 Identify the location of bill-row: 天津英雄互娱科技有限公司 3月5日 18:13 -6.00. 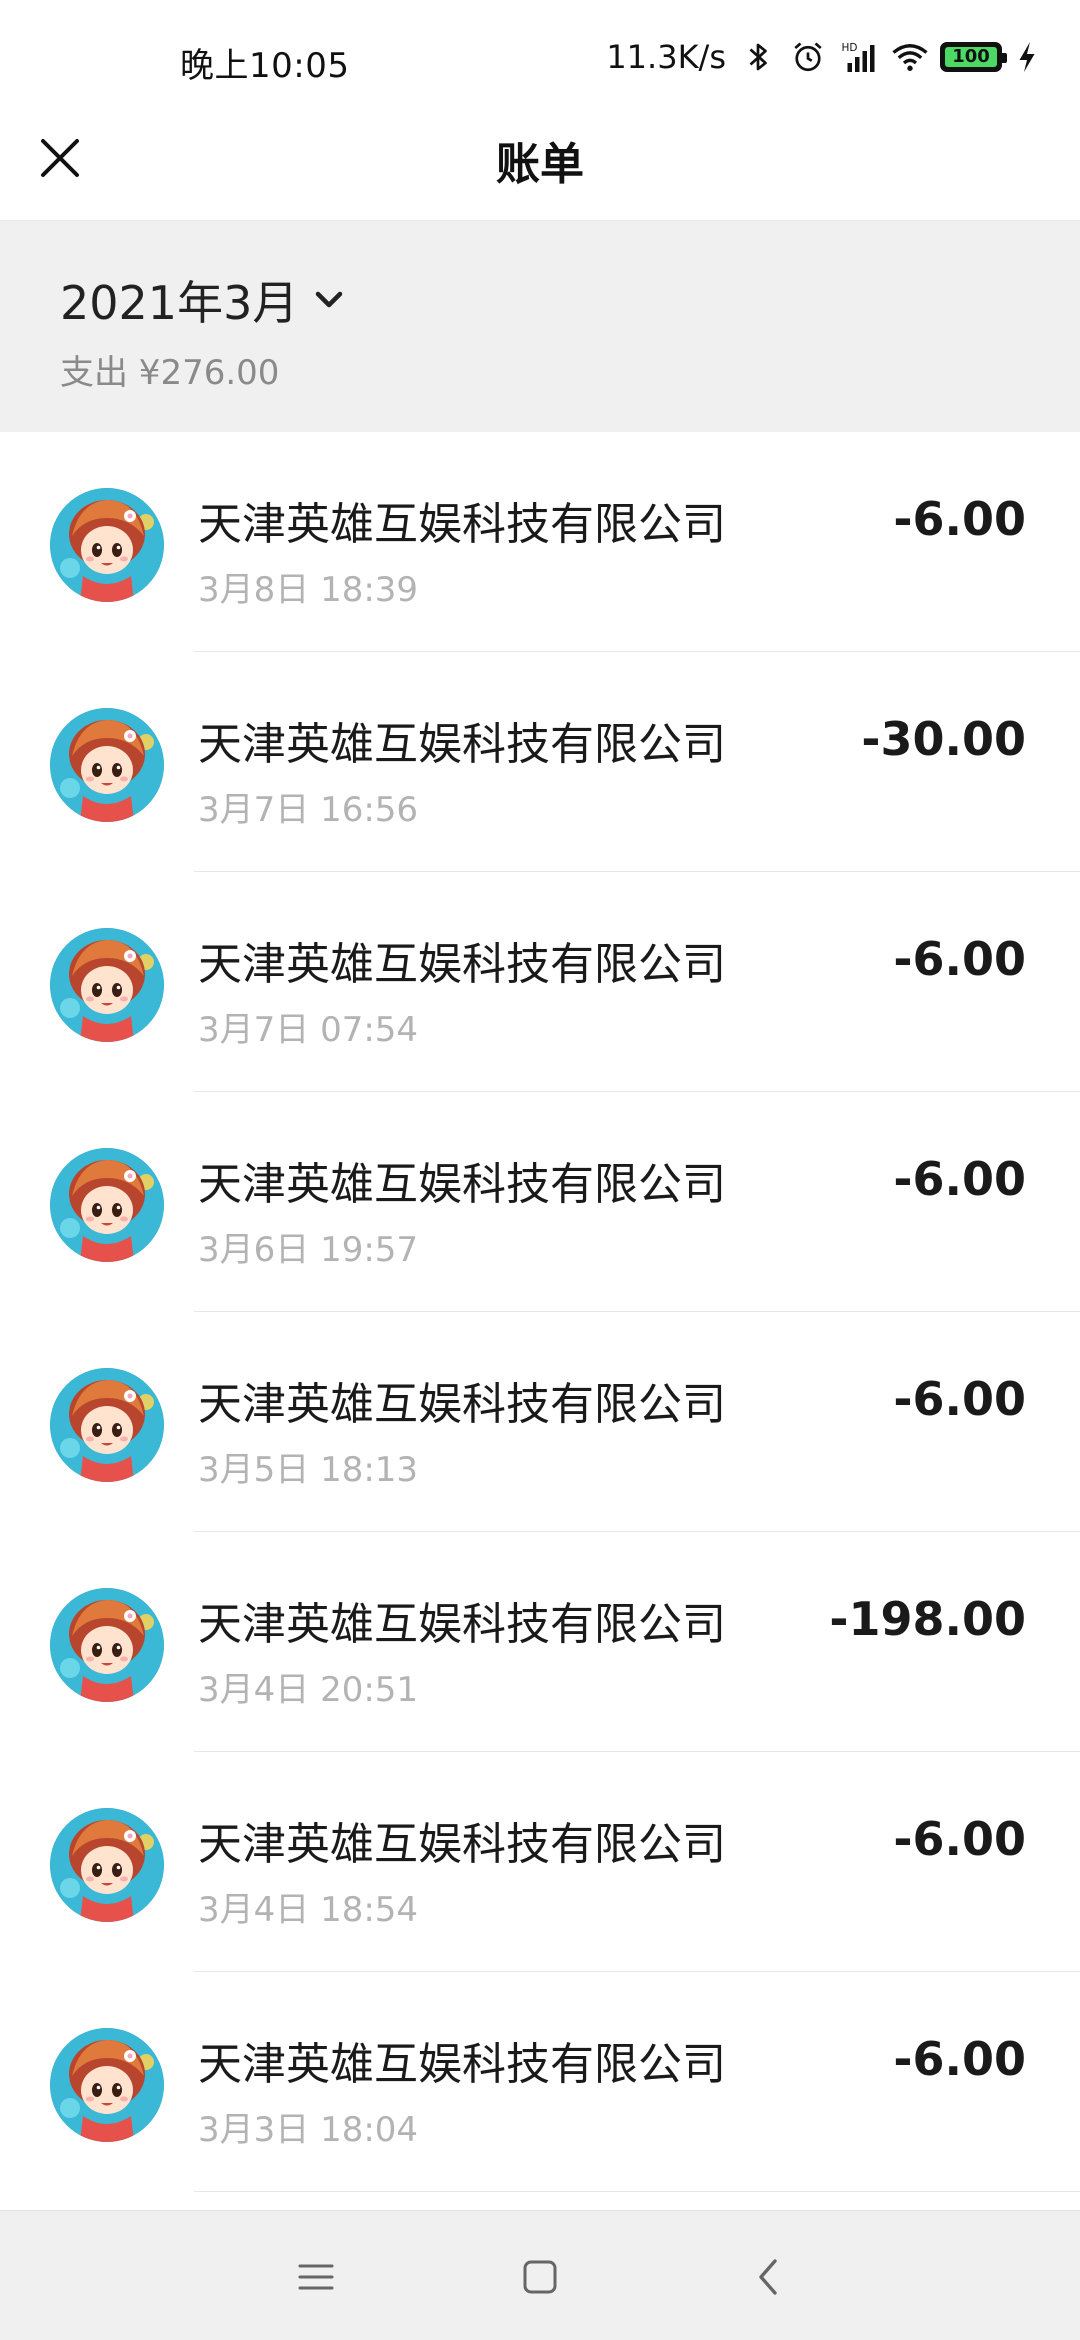
(540, 1422).